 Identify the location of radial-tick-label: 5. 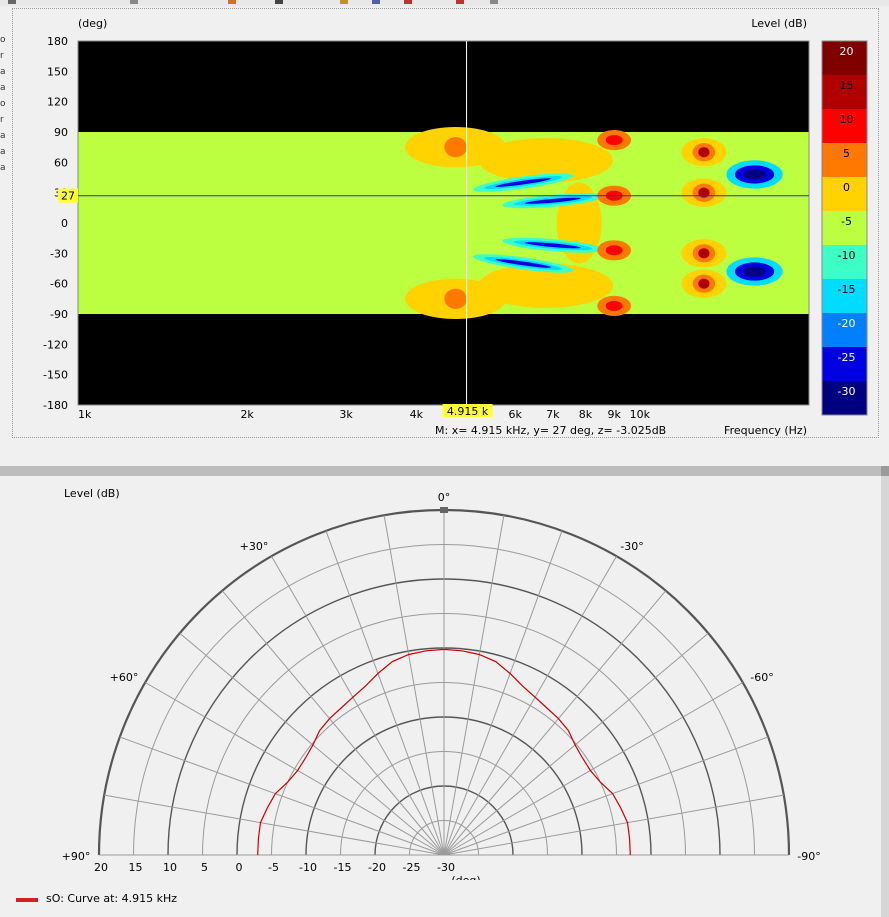
(204, 867).